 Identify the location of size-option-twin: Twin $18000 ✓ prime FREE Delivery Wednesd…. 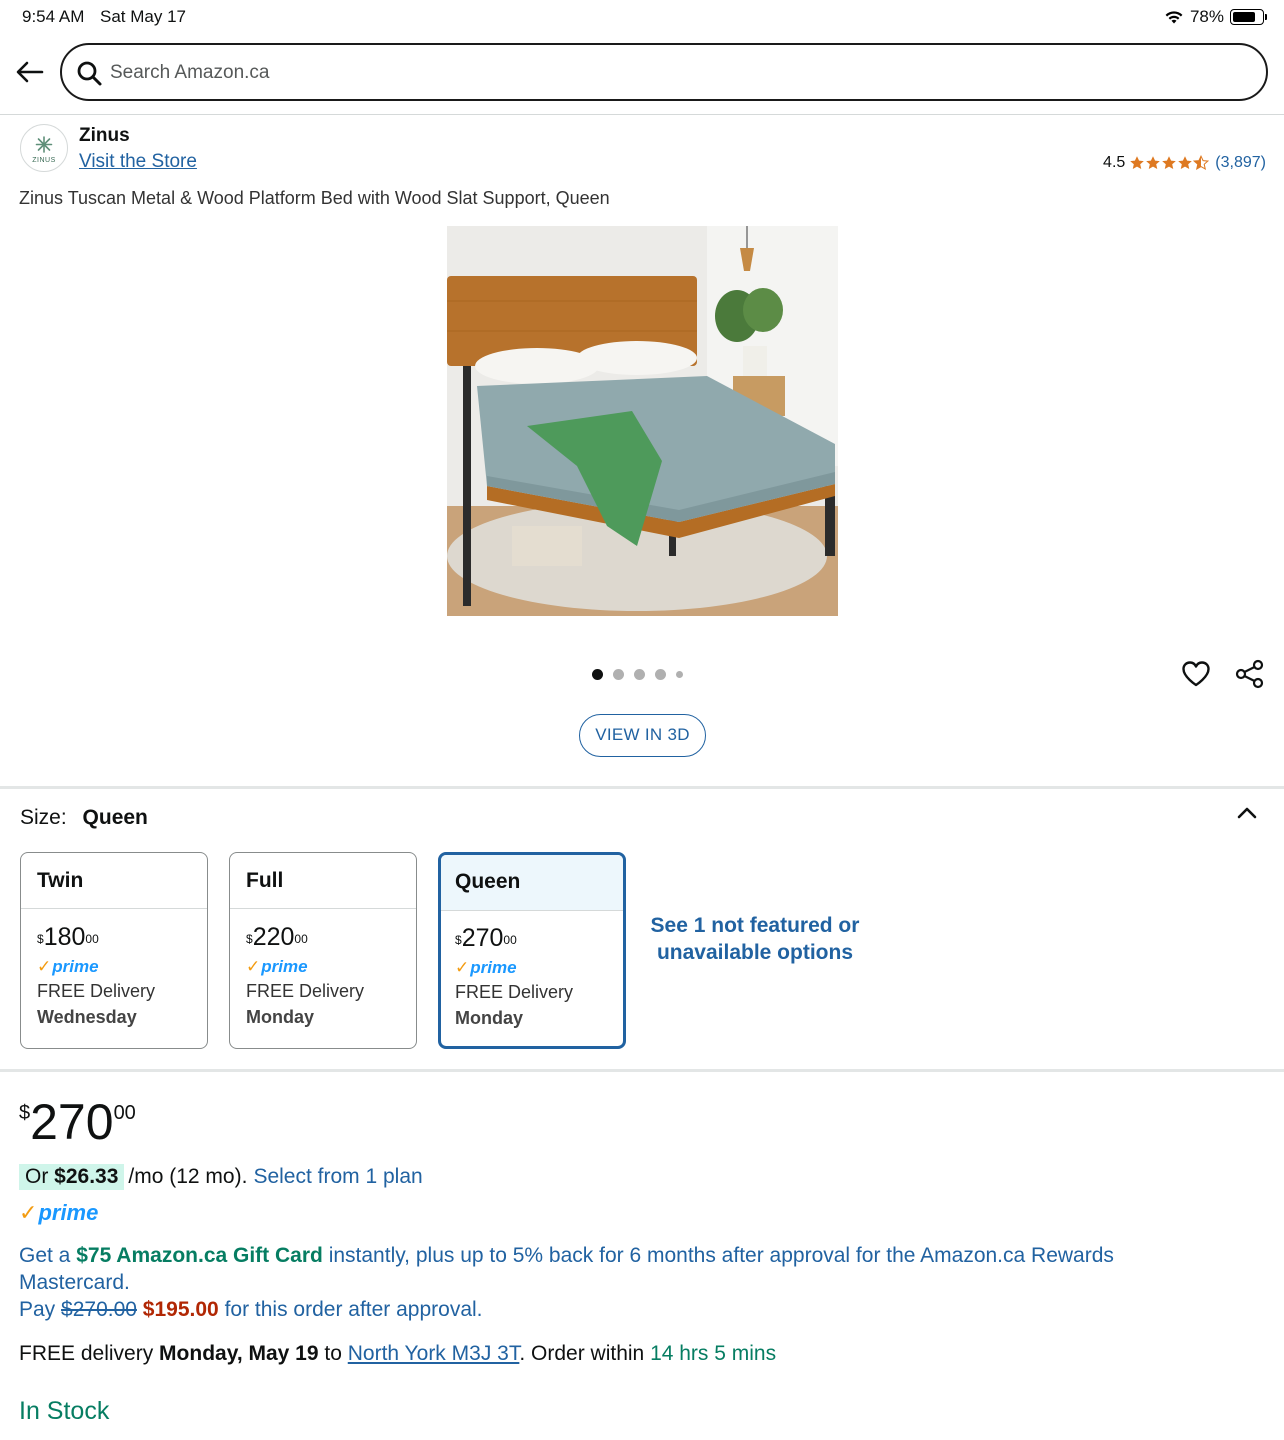
(114, 950).